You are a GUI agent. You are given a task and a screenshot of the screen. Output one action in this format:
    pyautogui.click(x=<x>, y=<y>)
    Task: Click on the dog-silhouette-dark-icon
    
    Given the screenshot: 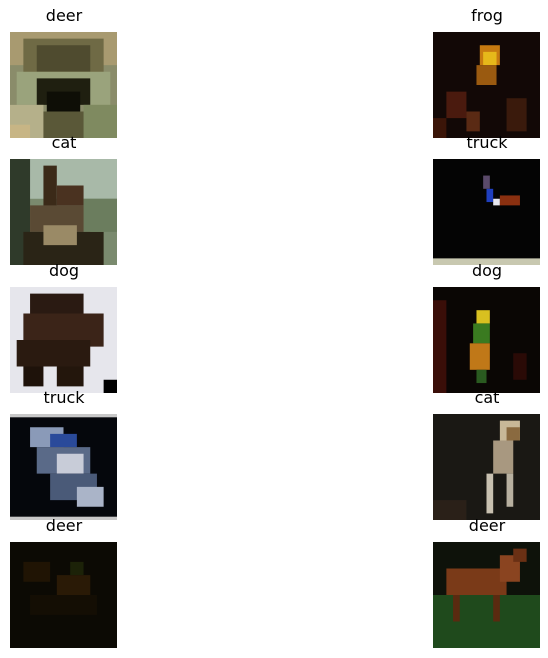 What is the action you would take?
    pyautogui.click(x=486, y=467)
    